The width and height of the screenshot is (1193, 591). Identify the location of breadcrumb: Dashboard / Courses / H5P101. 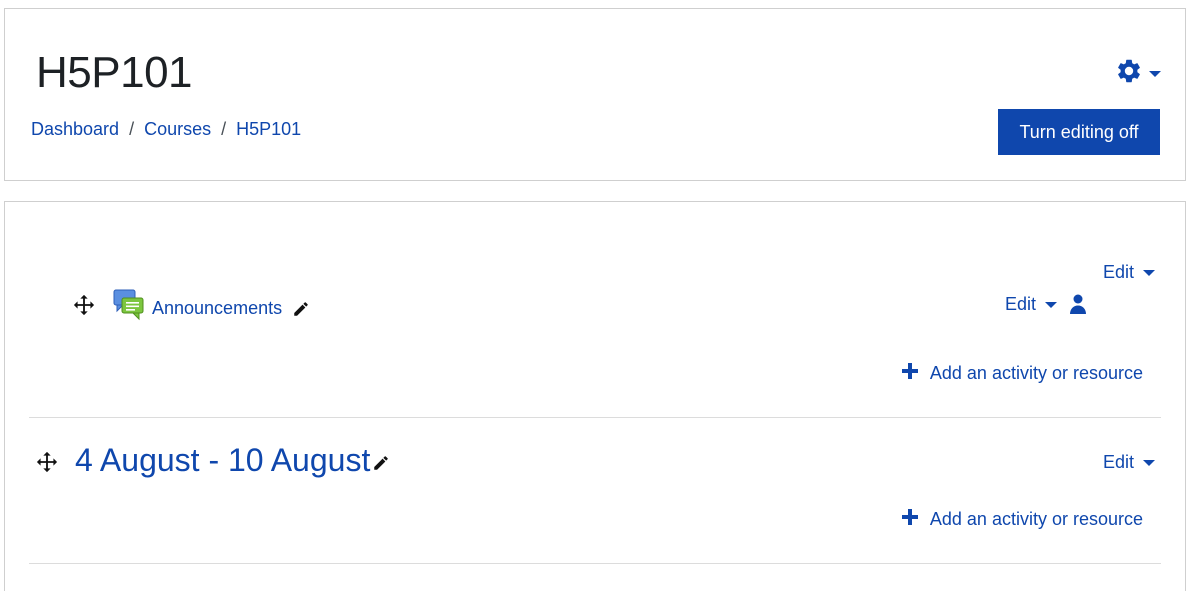
(166, 129).